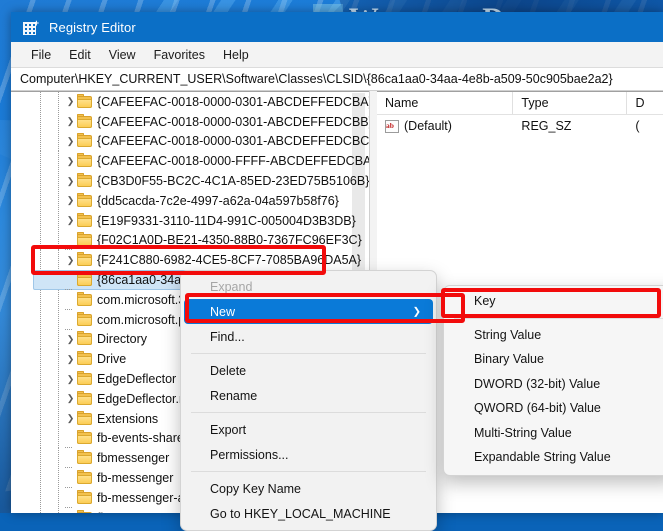 This screenshot has width=663, height=531. What do you see at coordinates (308, 286) in the screenshot?
I see `context-menu-item: Expand` at bounding box center [308, 286].